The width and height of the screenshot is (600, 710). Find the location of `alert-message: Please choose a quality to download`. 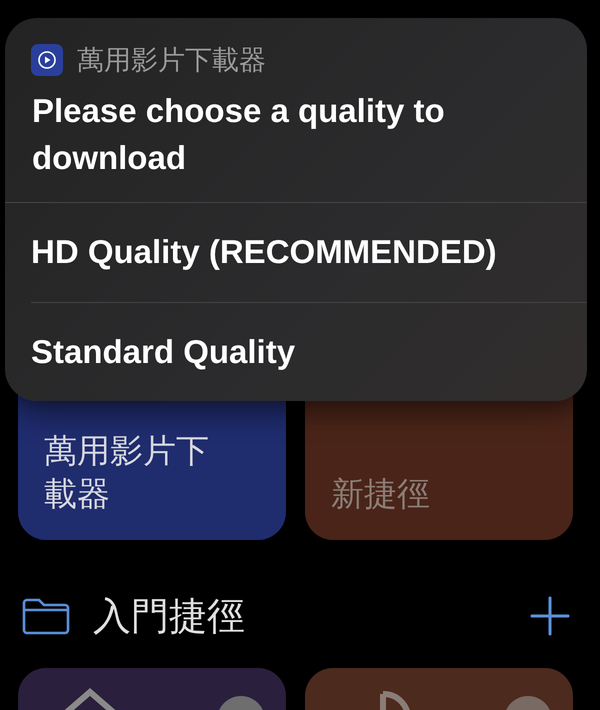

alert-message: Please choose a quality to download is located at coordinates (238, 134).